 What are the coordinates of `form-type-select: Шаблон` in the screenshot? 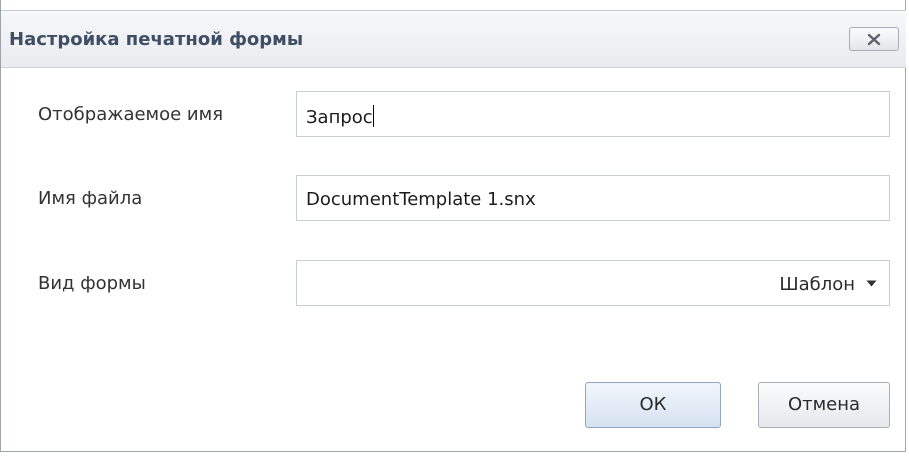 It's located at (593, 283).